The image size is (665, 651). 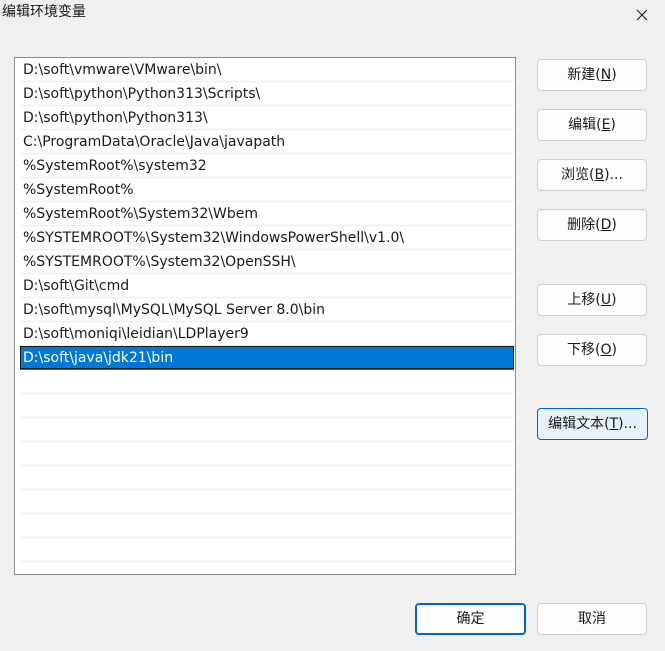 What do you see at coordinates (606, 225) in the screenshot?
I see `delete-button-key: D` at bounding box center [606, 225].